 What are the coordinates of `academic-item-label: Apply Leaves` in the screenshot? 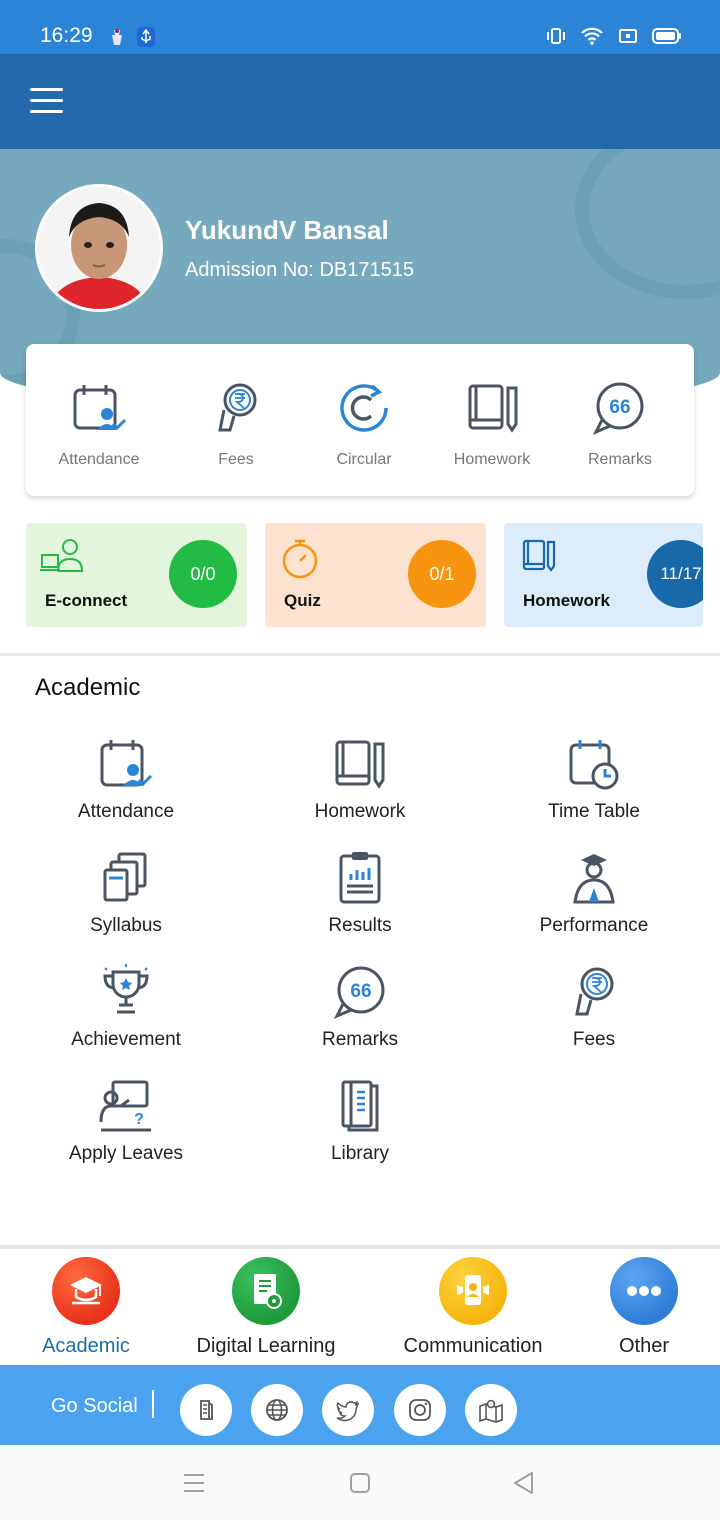 It's located at (126, 1153).